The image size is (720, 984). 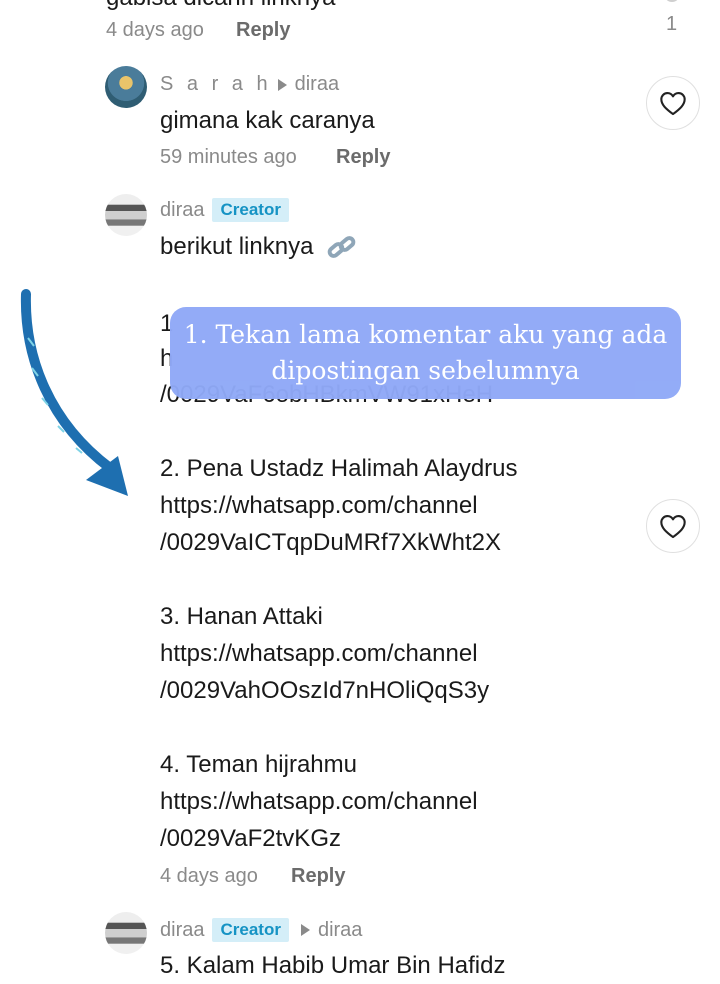 What do you see at coordinates (672, 1) in the screenshot?
I see `heart-icon-cut` at bounding box center [672, 1].